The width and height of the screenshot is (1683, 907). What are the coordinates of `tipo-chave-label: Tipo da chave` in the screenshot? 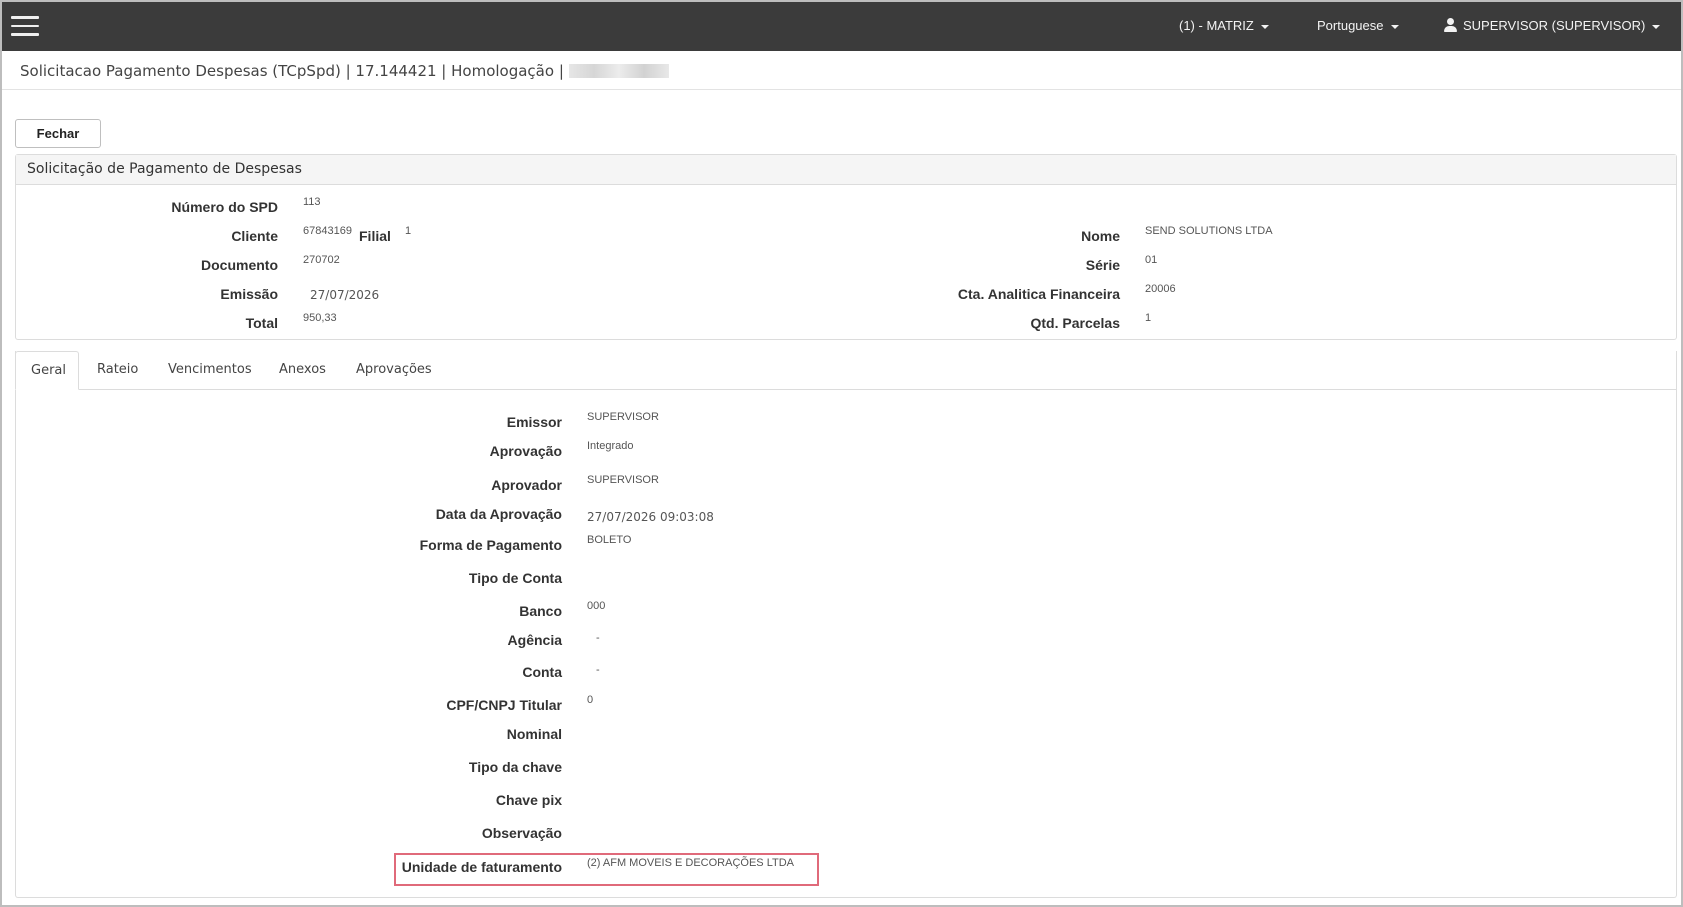 It's located at (515, 767).